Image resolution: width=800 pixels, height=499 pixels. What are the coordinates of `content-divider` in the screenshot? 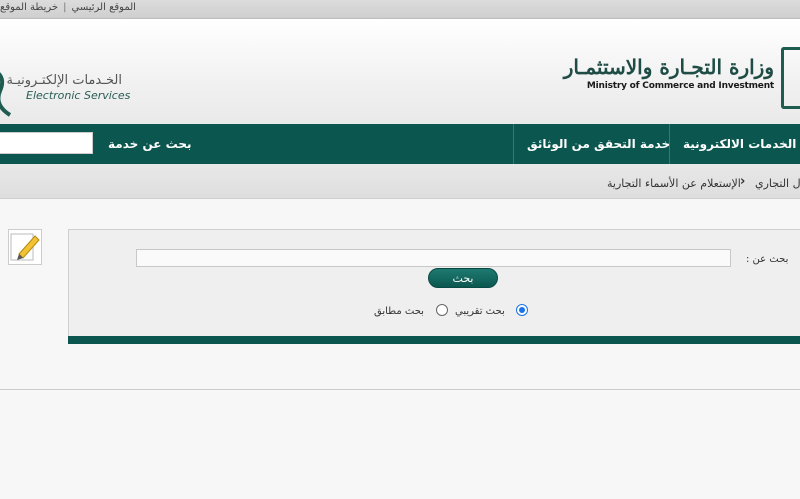 It's located at (400, 389).